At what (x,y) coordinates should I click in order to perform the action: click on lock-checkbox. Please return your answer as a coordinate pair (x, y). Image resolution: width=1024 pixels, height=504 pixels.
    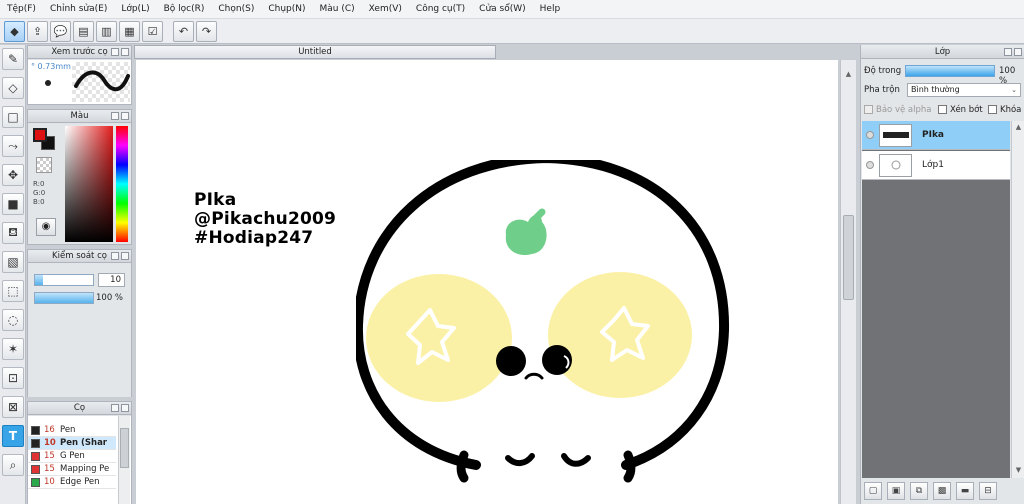
    Looking at the image, I should click on (992, 109).